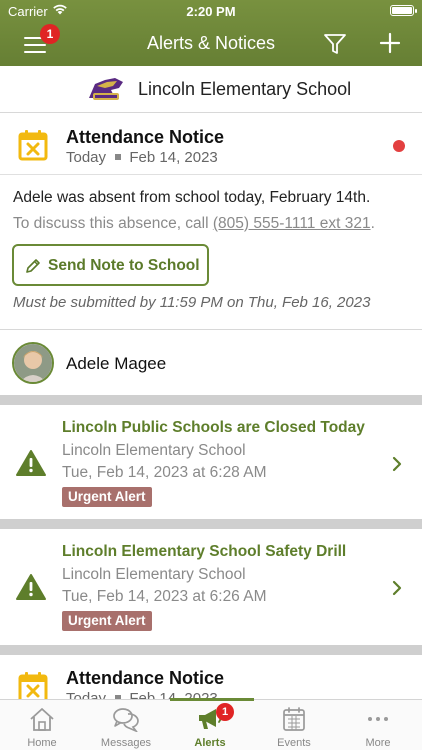 This screenshot has height=750, width=422. I want to click on clock: 2:20 PM, so click(211, 11).